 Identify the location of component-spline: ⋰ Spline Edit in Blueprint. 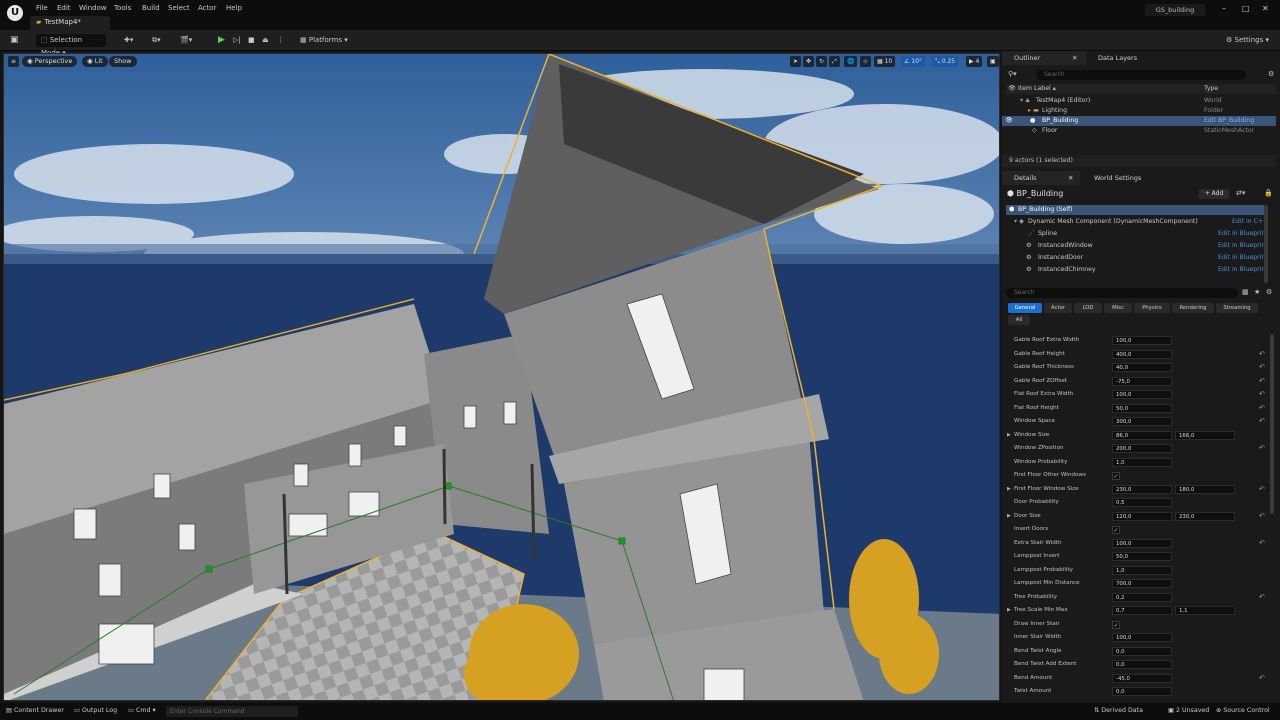
(1141, 234).